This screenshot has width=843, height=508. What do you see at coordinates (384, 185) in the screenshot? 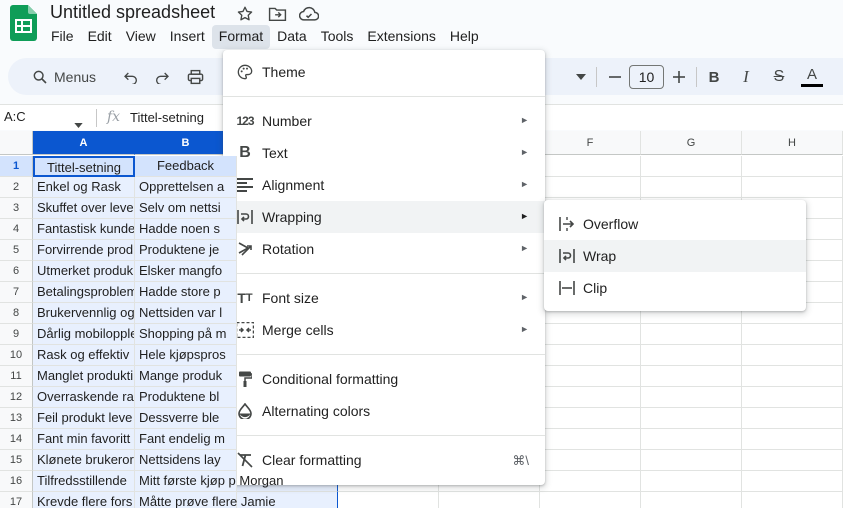
I see `format-menu-alignment: Alignment ►` at bounding box center [384, 185].